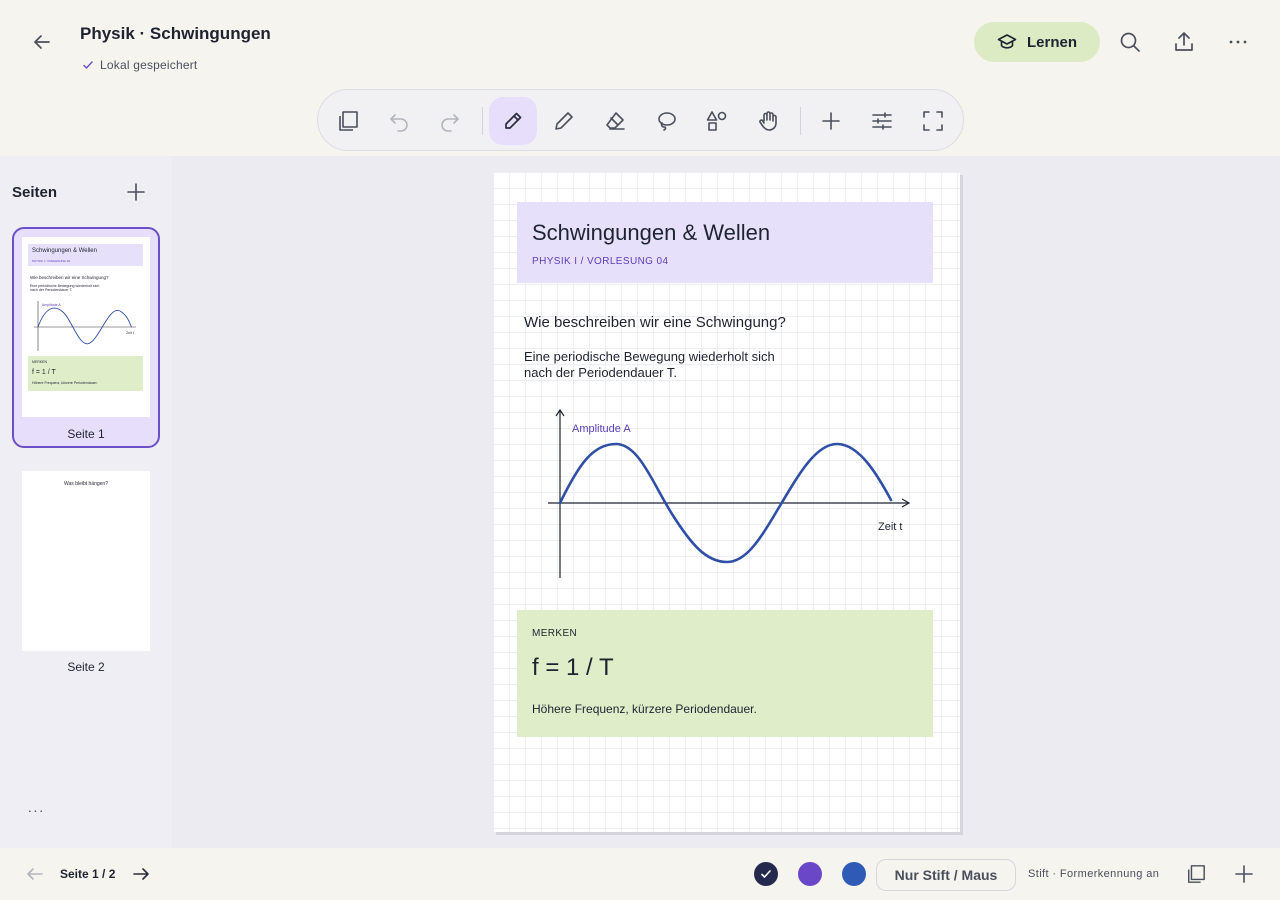 Image resolution: width=1280 pixels, height=900 pixels. Describe the element at coordinates (51, 305) in the screenshot. I see `thumb-amp-label: Amplitude A` at that location.